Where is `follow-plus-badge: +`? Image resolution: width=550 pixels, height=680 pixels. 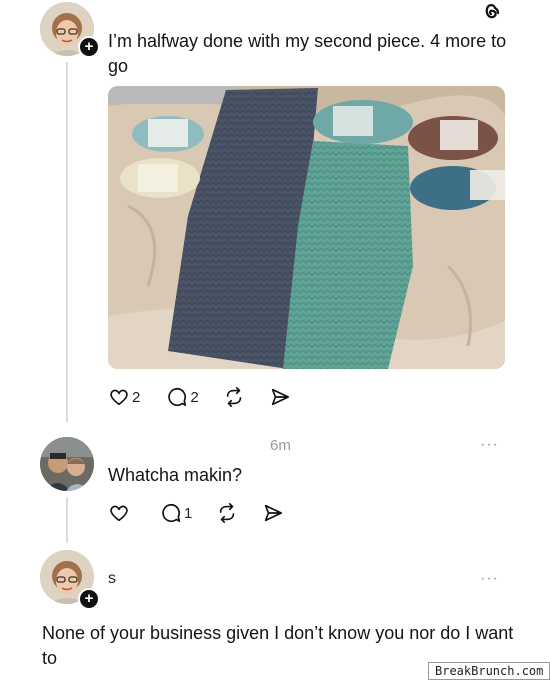
follow-plus-badge: + is located at coordinates (89, 47).